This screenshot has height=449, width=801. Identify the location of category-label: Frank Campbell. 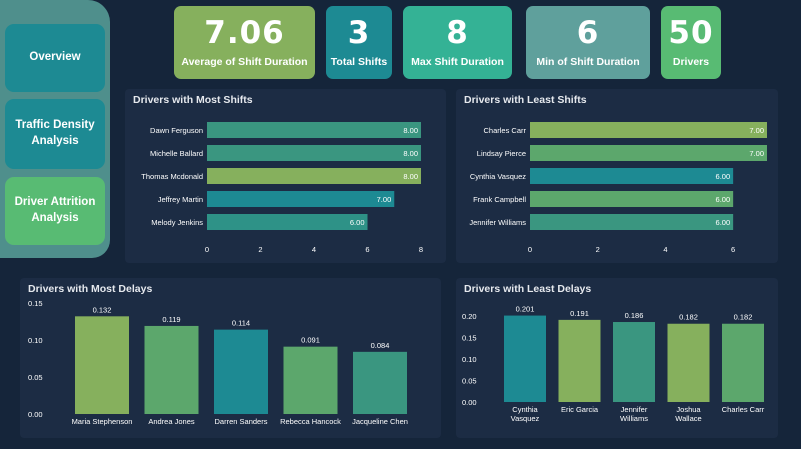
(499, 199).